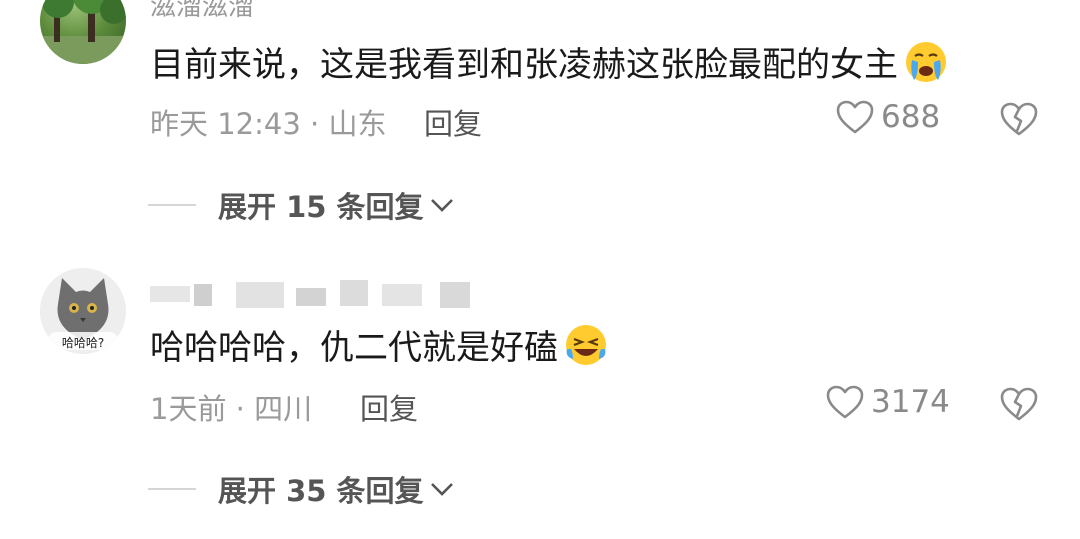 The image size is (1080, 539). I want to click on like-count: 688, so click(911, 117).